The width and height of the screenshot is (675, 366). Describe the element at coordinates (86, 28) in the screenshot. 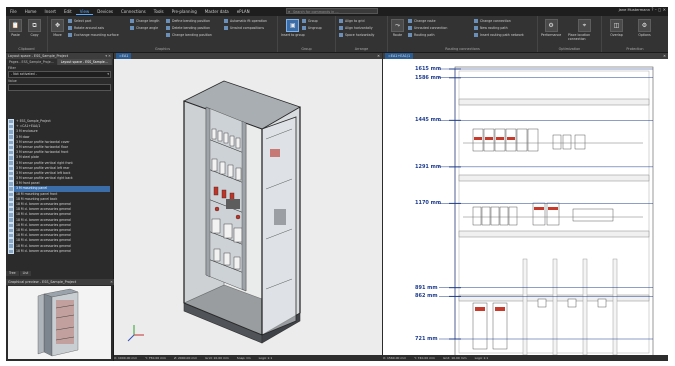

I see `rotate-axis-button: Rotate around axis` at that location.